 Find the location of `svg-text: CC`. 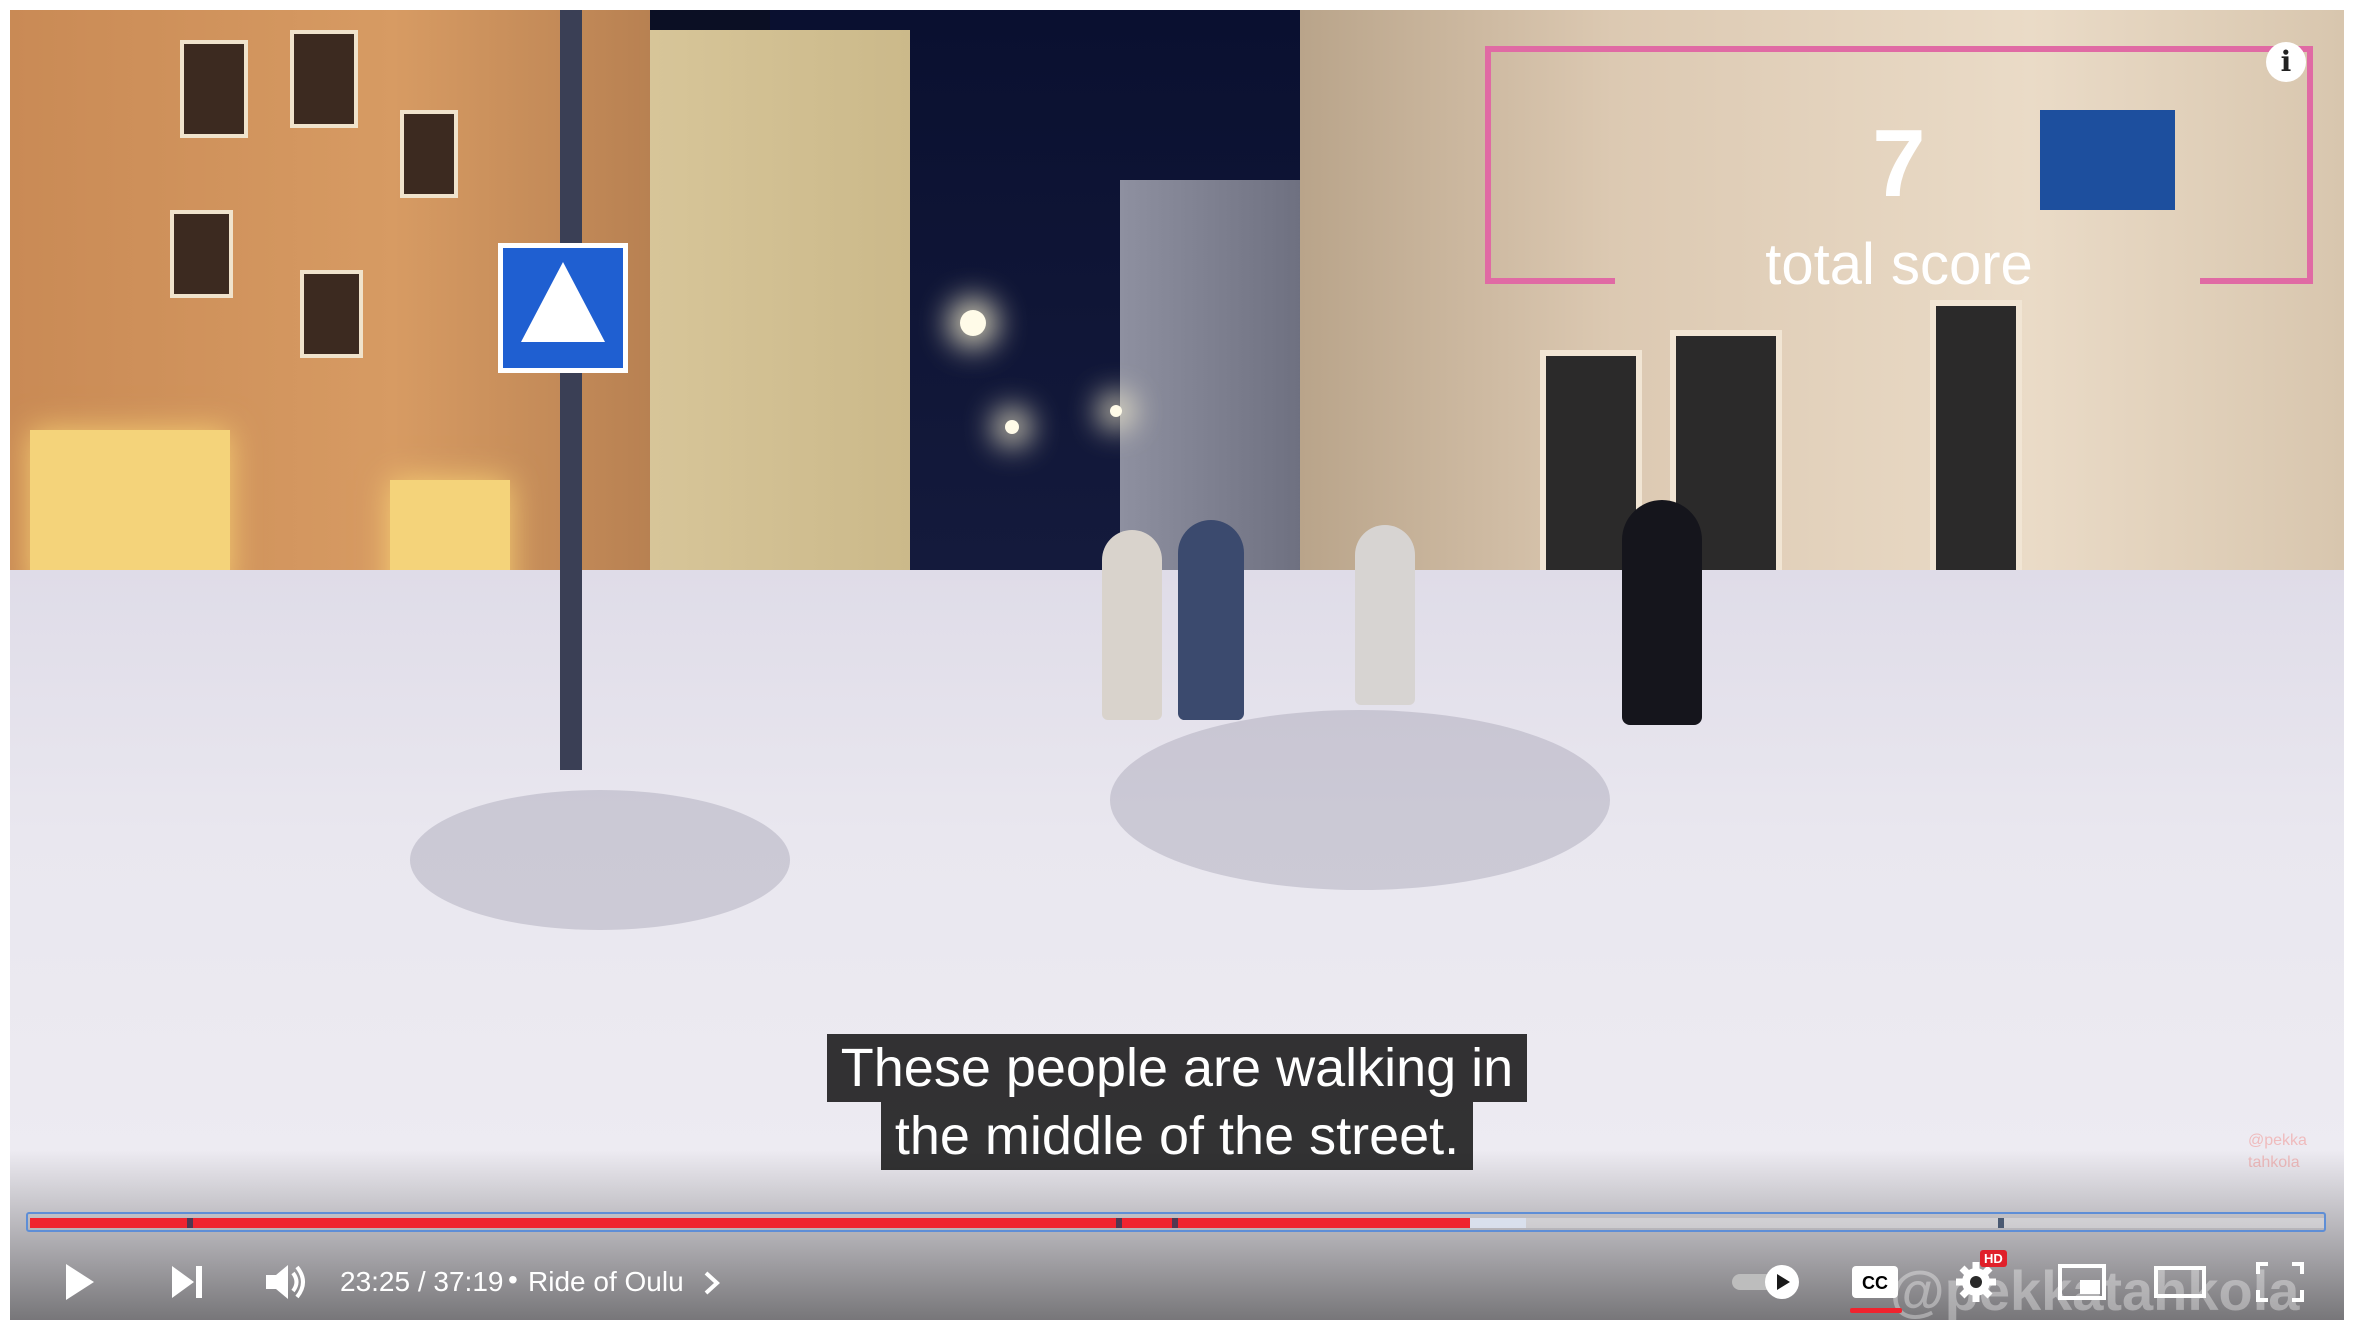

svg-text: CC is located at coordinates (1875, 1283).